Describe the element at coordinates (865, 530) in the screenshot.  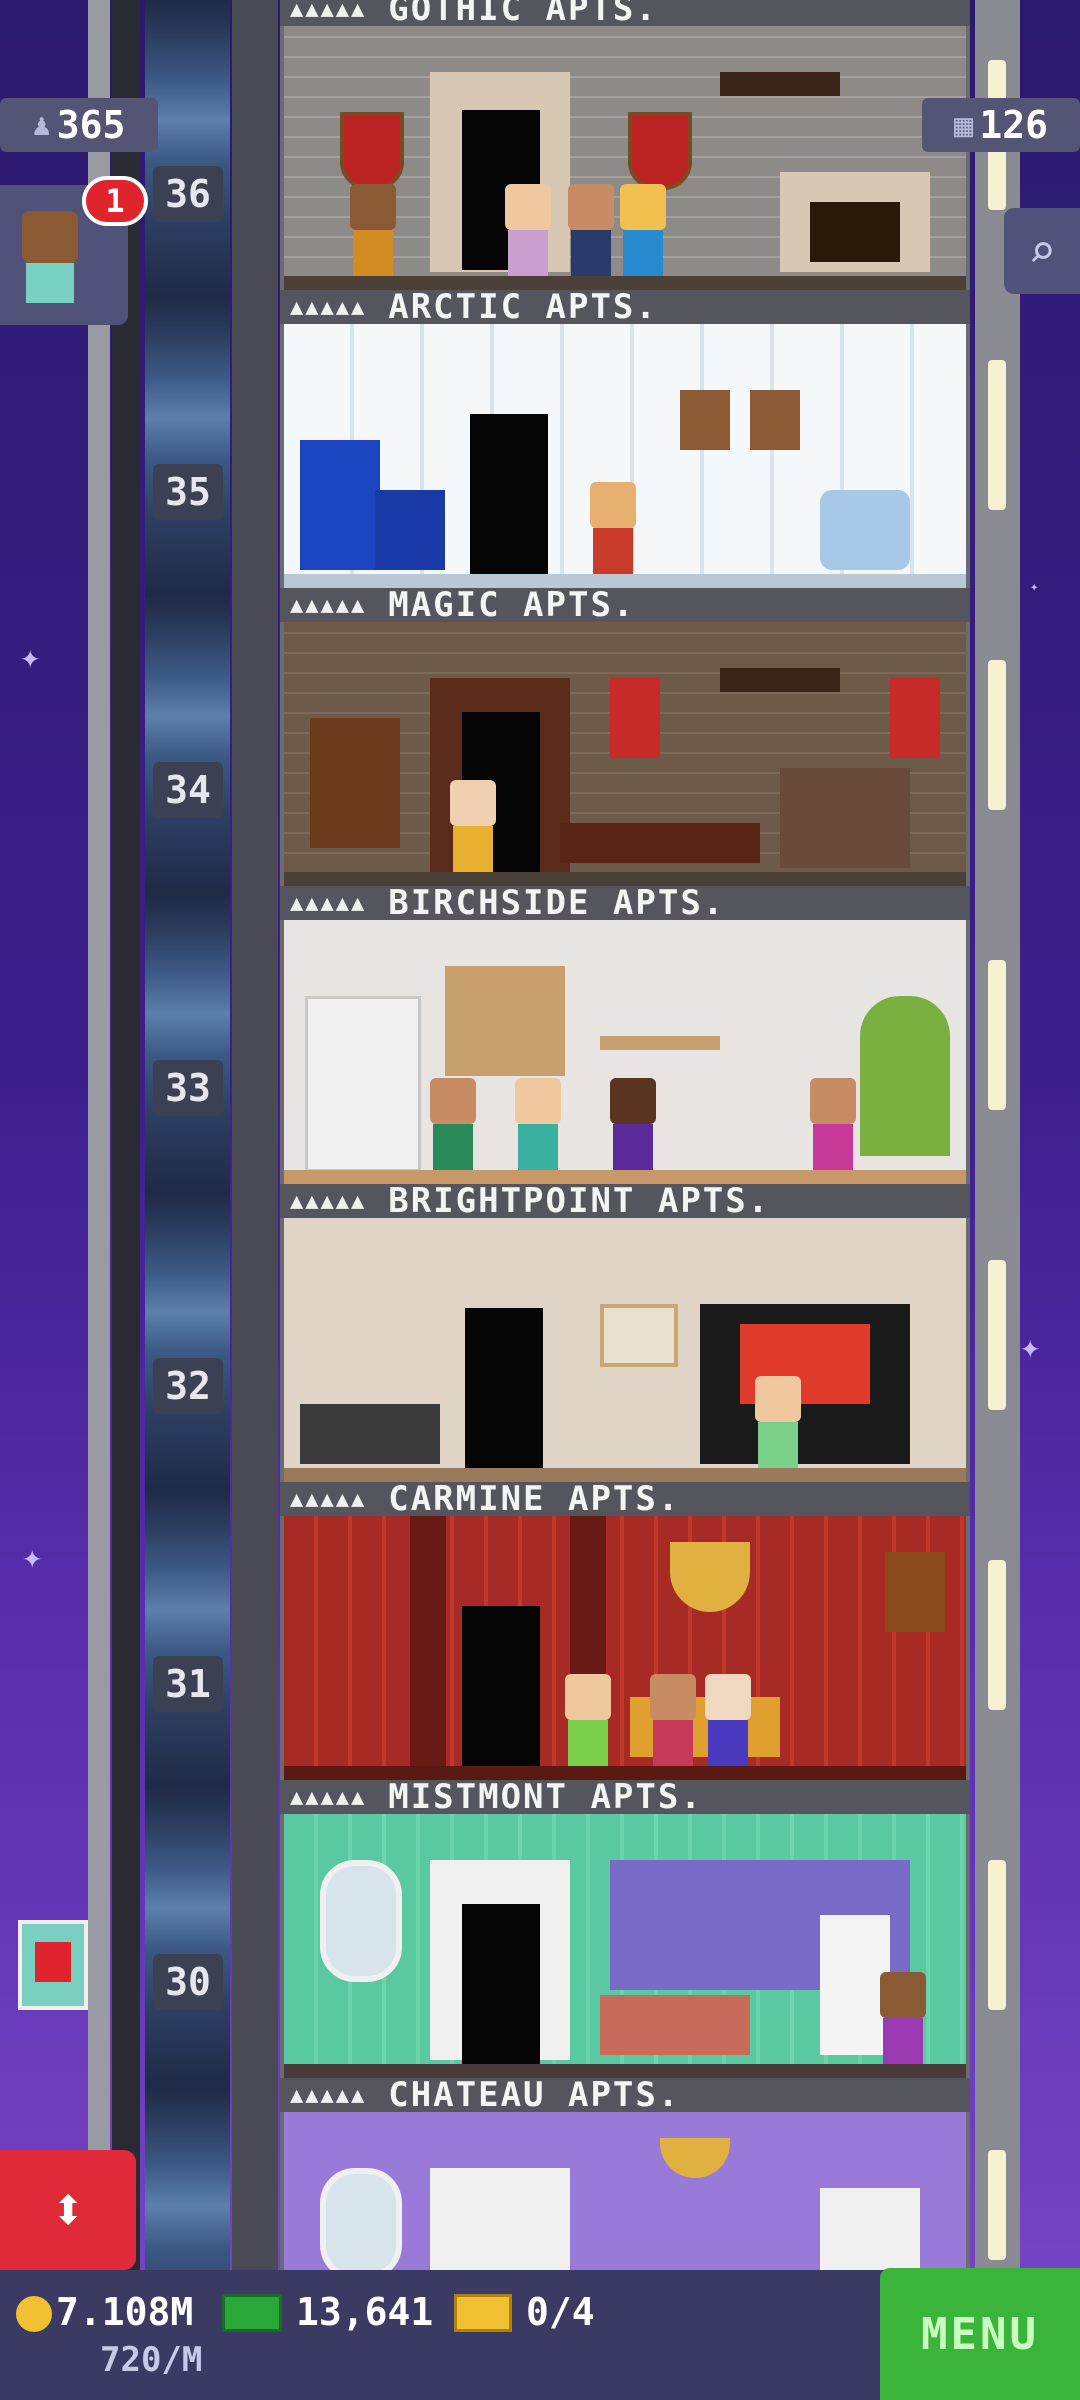
I see `armchair` at that location.